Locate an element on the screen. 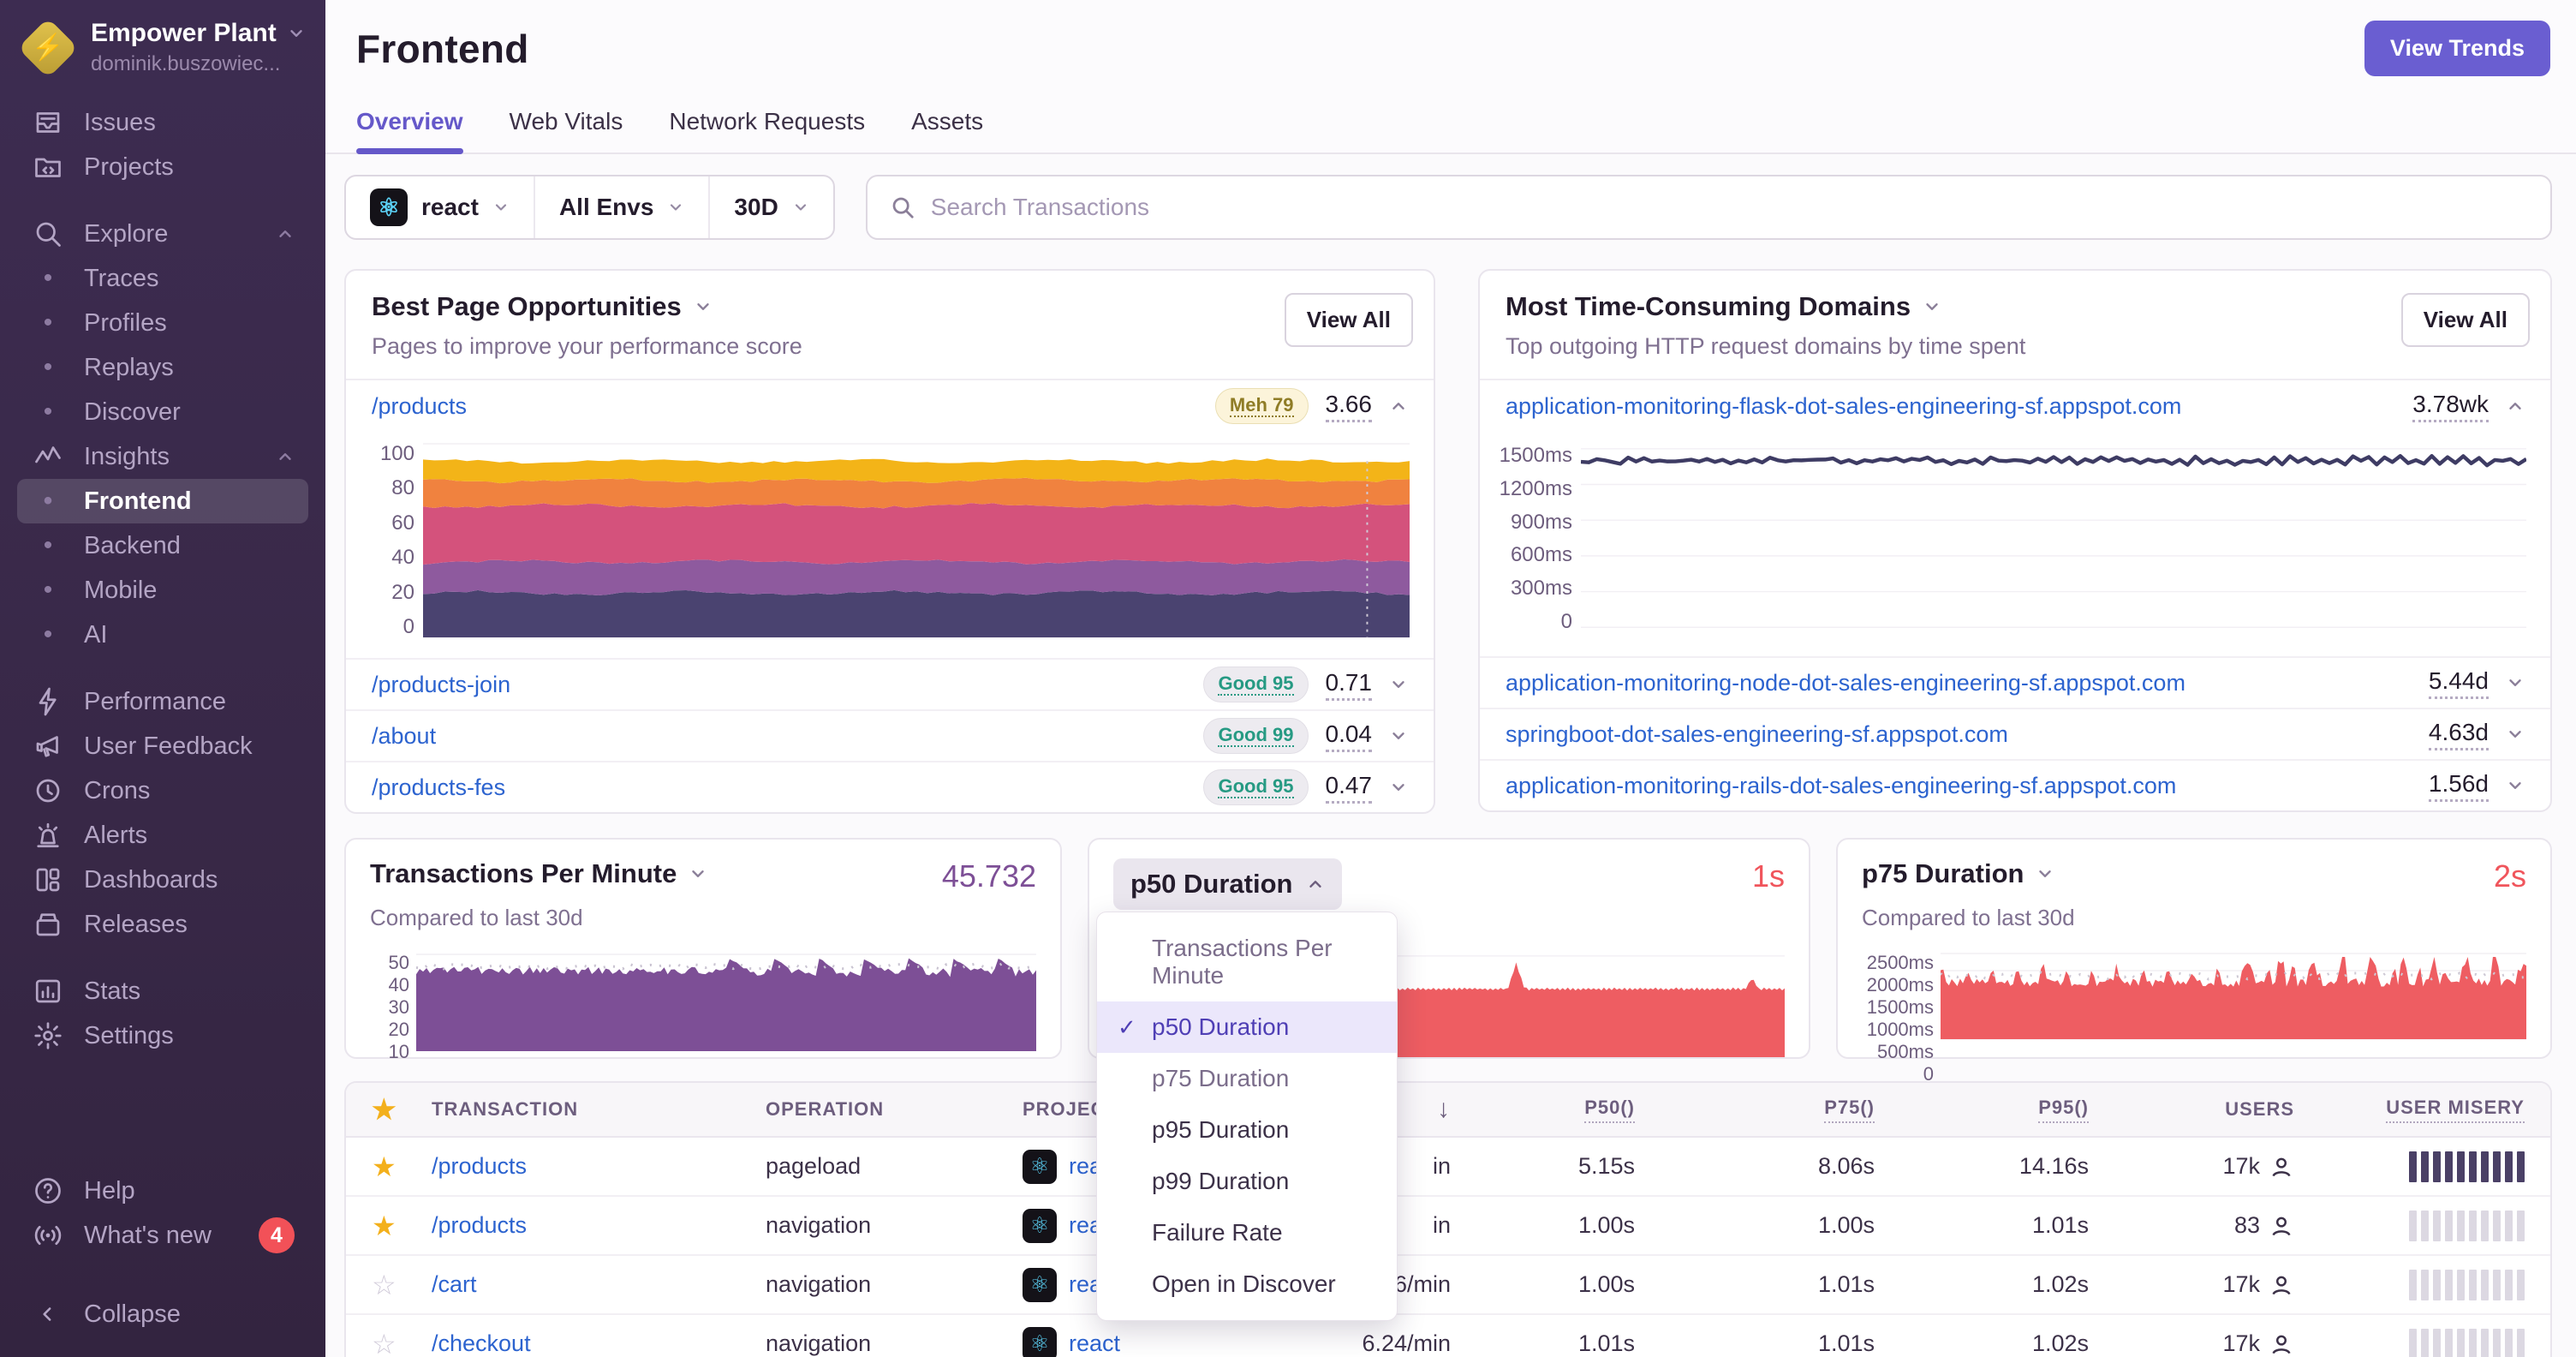  sidebar-item-mobile: • Mobile is located at coordinates (162, 590).